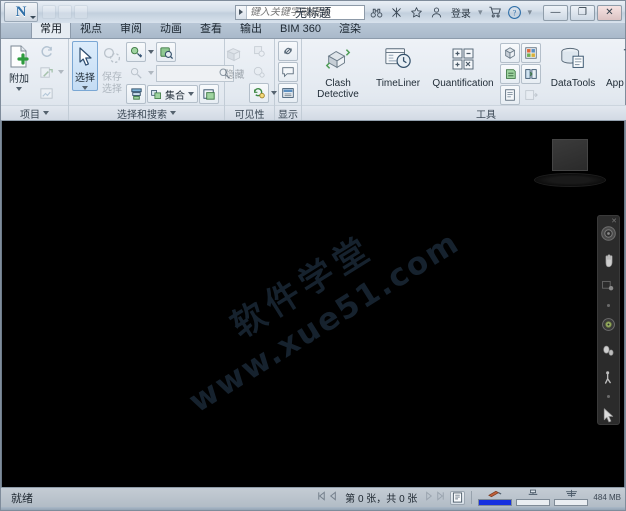 The width and height of the screenshot is (626, 511). Describe the element at coordinates (321, 497) in the screenshot. I see `first-sheet-icon` at that location.